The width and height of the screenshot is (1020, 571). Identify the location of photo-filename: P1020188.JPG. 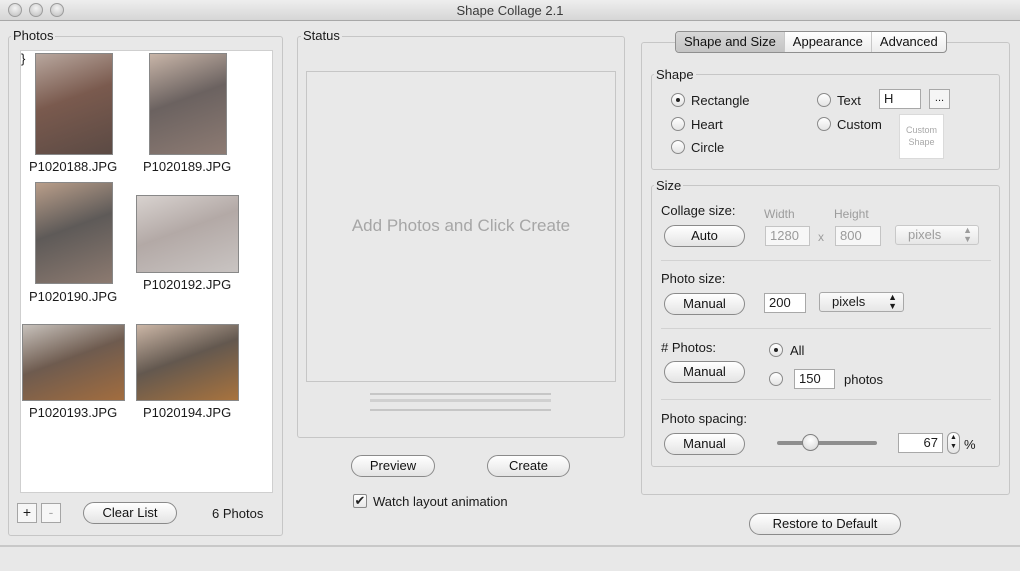
(73, 166).